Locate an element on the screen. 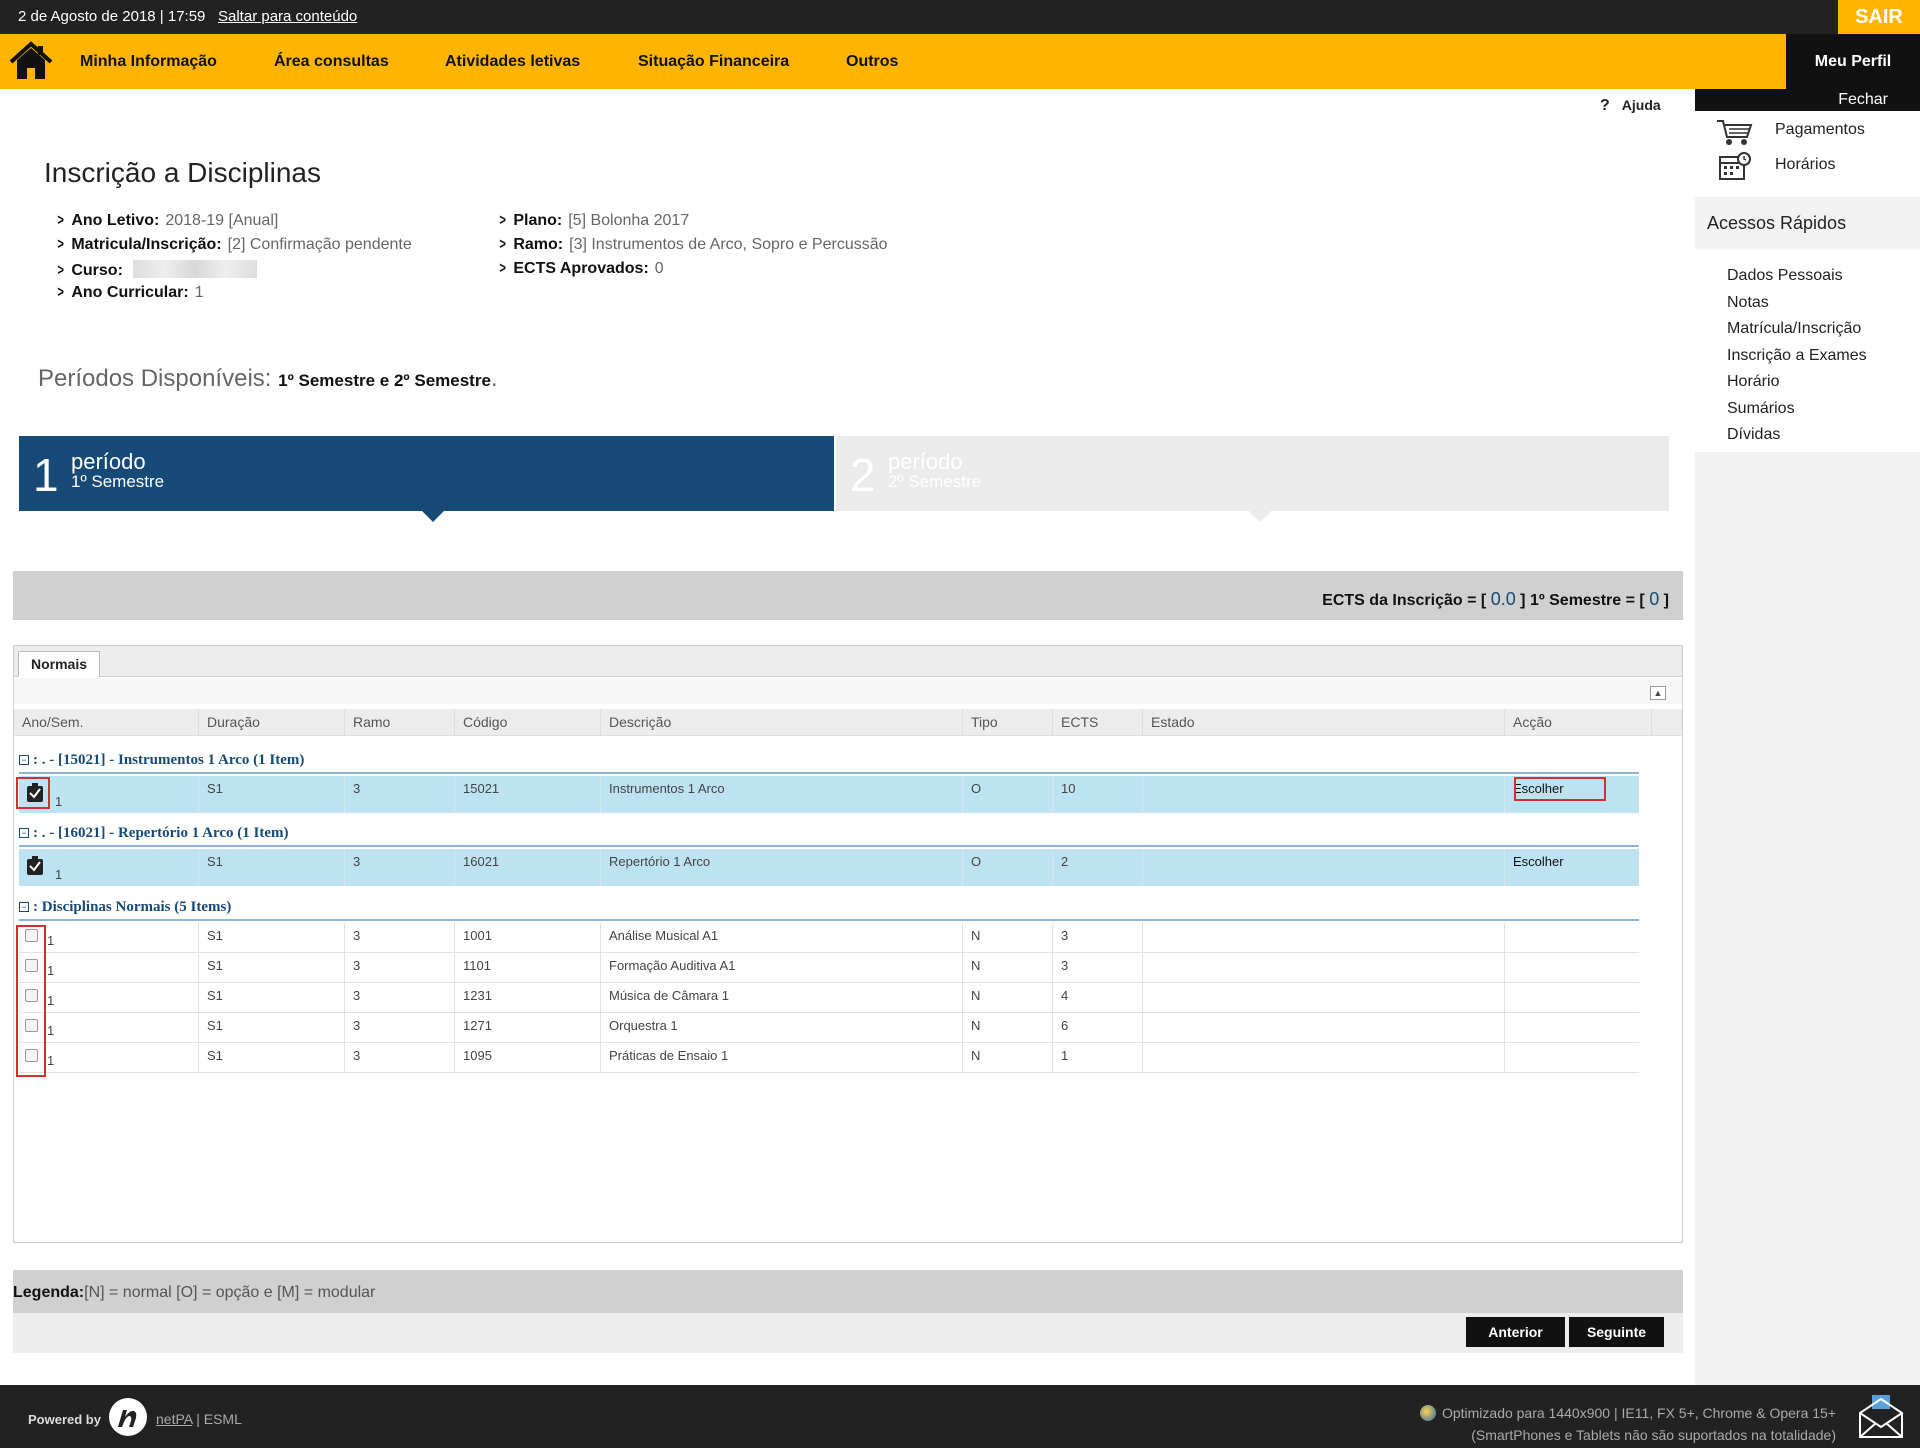 The width and height of the screenshot is (1920, 1448). table-row: 1 S1 3 1271 Orquestra 1 N 6 is located at coordinates (829, 1028).